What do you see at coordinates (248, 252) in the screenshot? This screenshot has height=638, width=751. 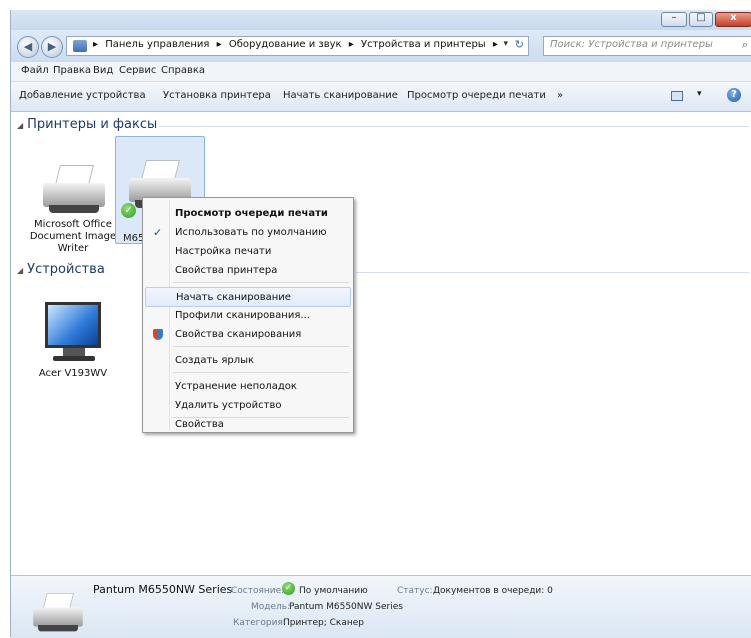 I see `menu-item-print-prefs: Настройка печати` at bounding box center [248, 252].